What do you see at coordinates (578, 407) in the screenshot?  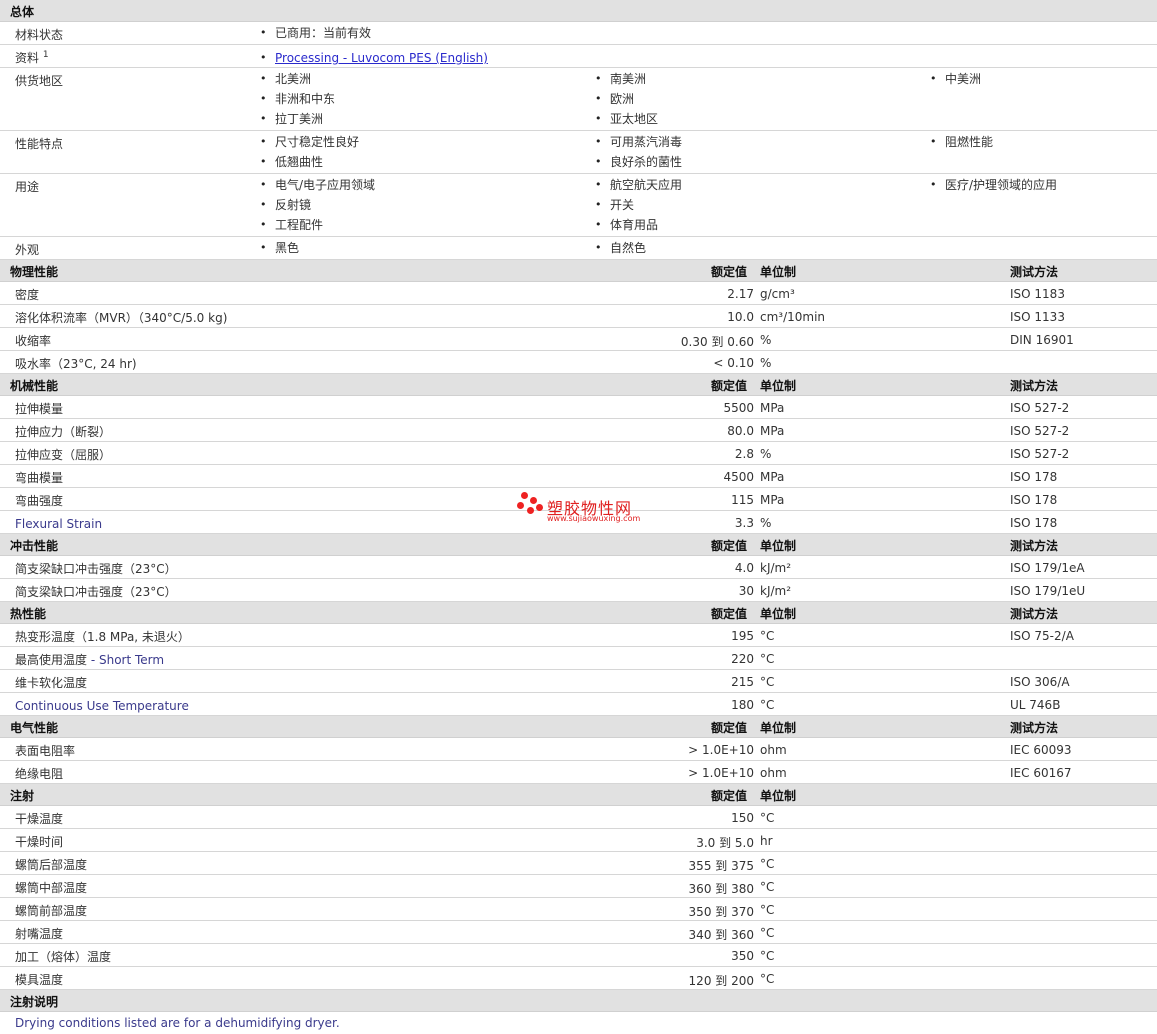 I see `table-row: 拉伸模量 5500 MPa ISO 527-2` at bounding box center [578, 407].